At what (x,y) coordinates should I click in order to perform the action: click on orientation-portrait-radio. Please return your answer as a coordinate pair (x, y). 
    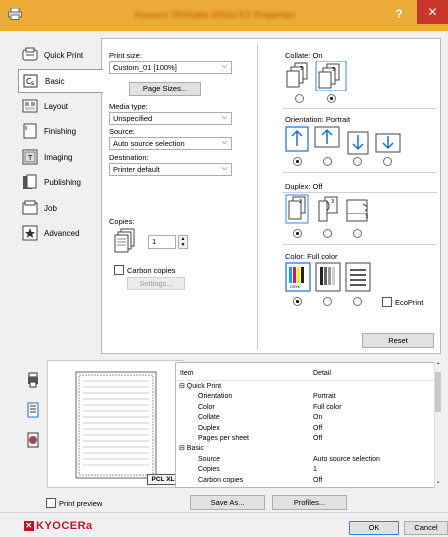
    Looking at the image, I should click on (297, 161).